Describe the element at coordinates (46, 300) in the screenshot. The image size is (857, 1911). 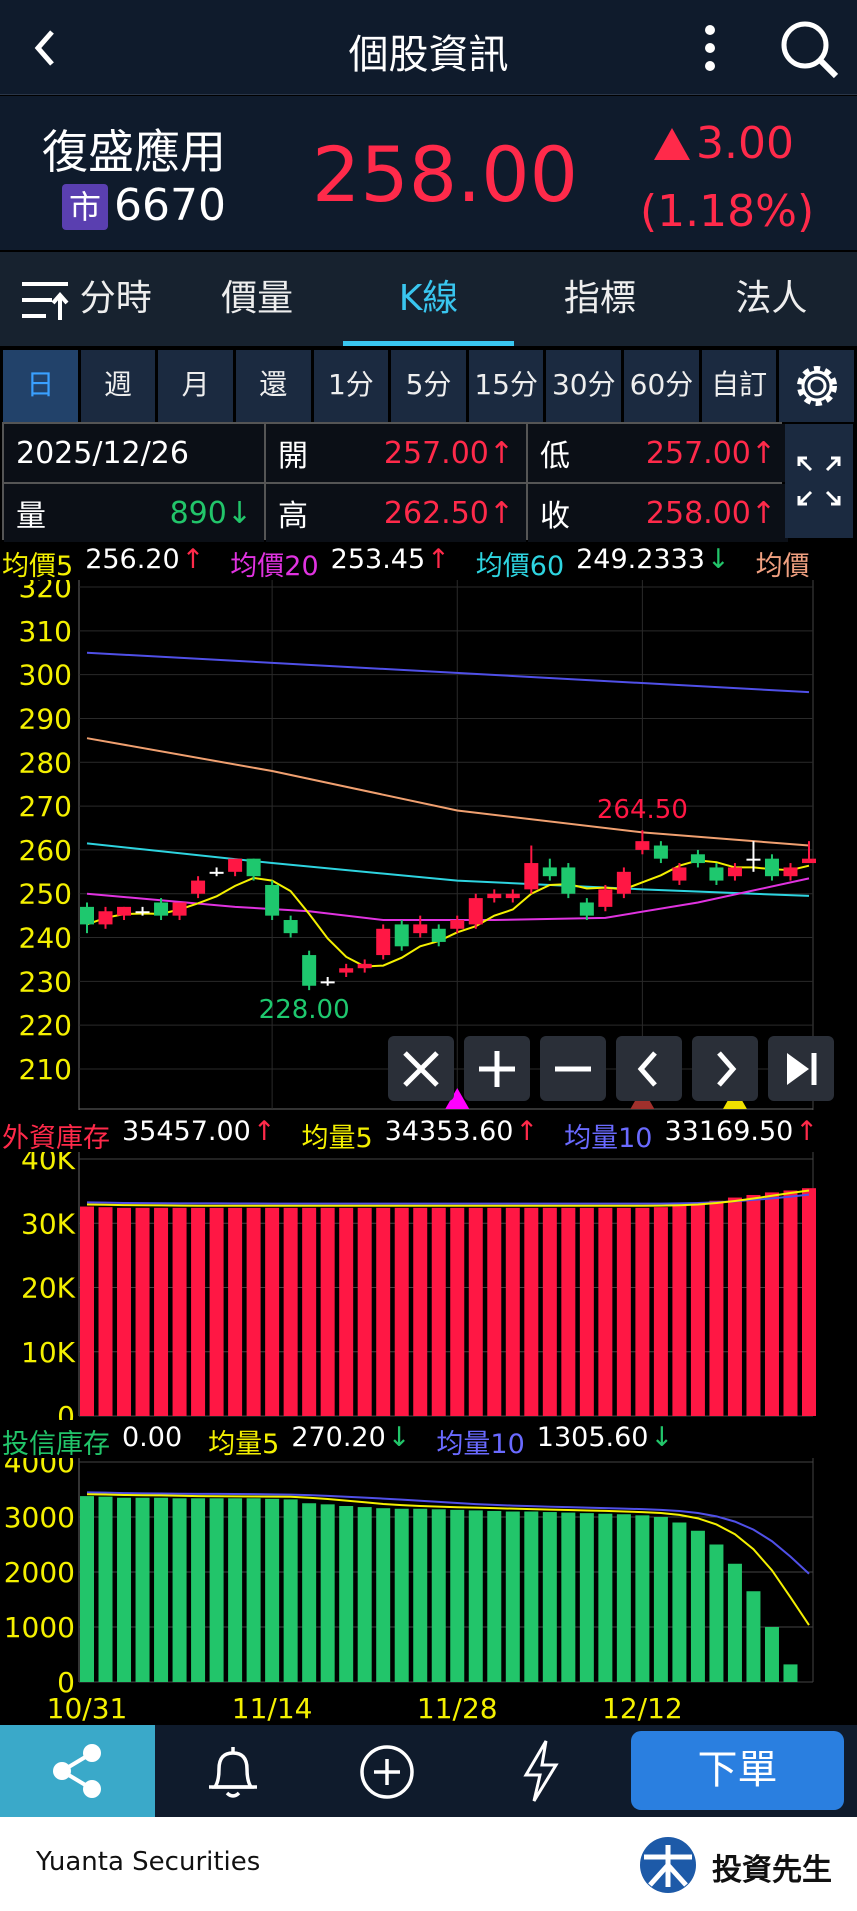
I see `sort-menu-icon` at that location.